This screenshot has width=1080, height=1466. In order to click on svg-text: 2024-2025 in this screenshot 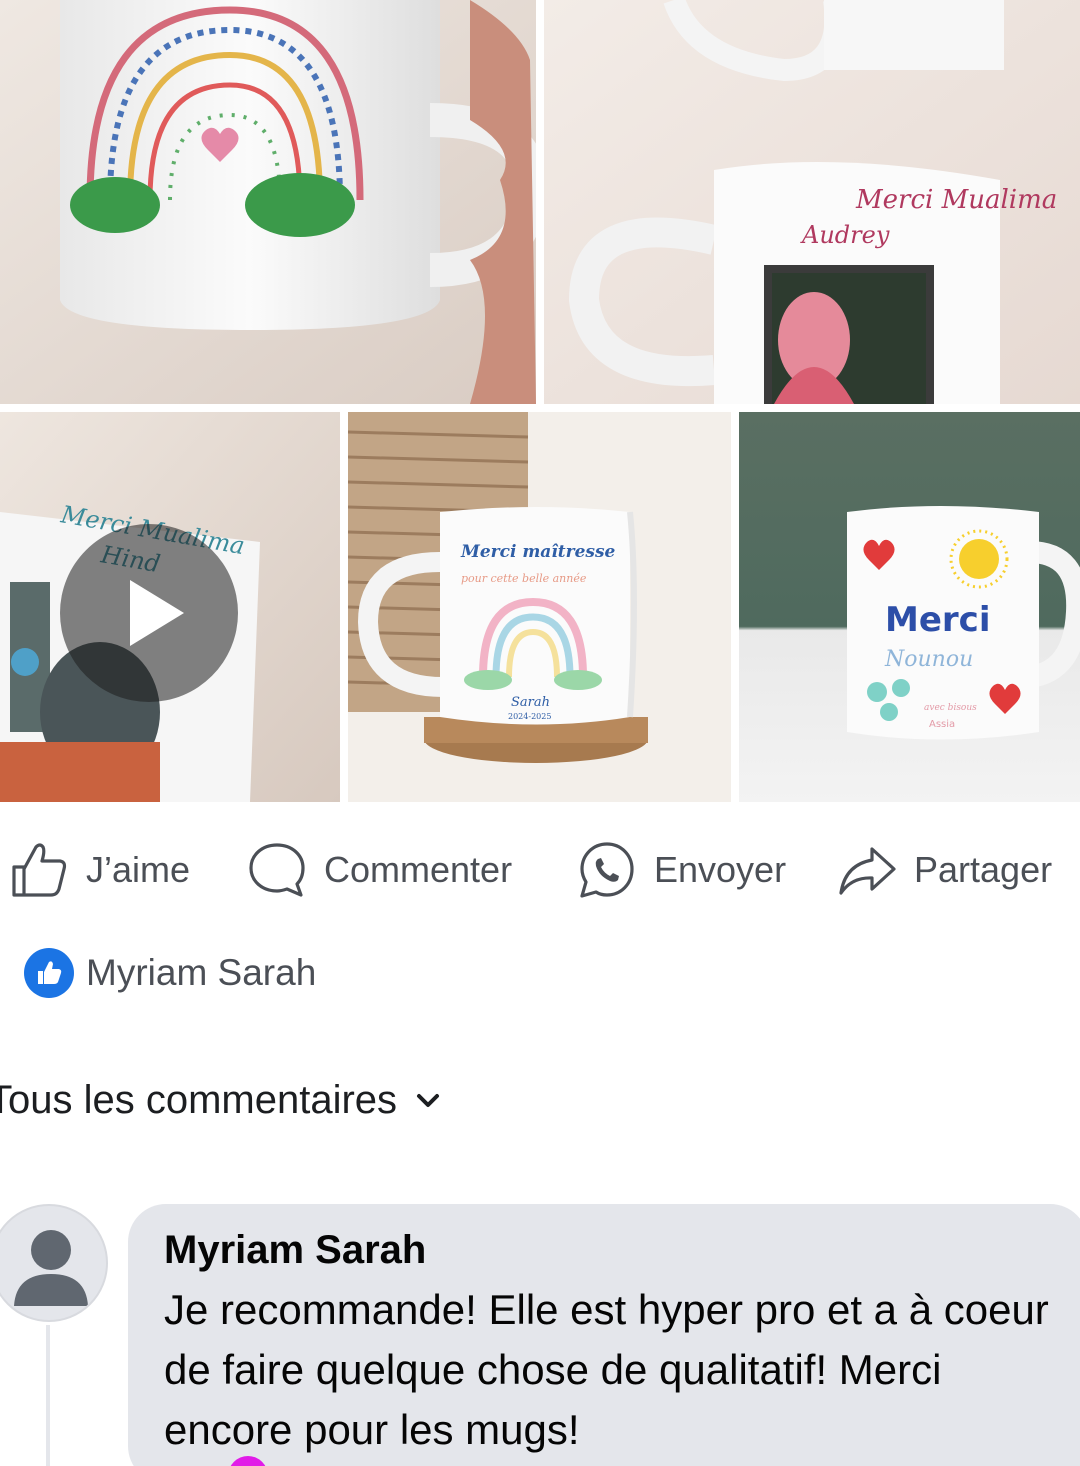, I will do `click(529, 716)`.